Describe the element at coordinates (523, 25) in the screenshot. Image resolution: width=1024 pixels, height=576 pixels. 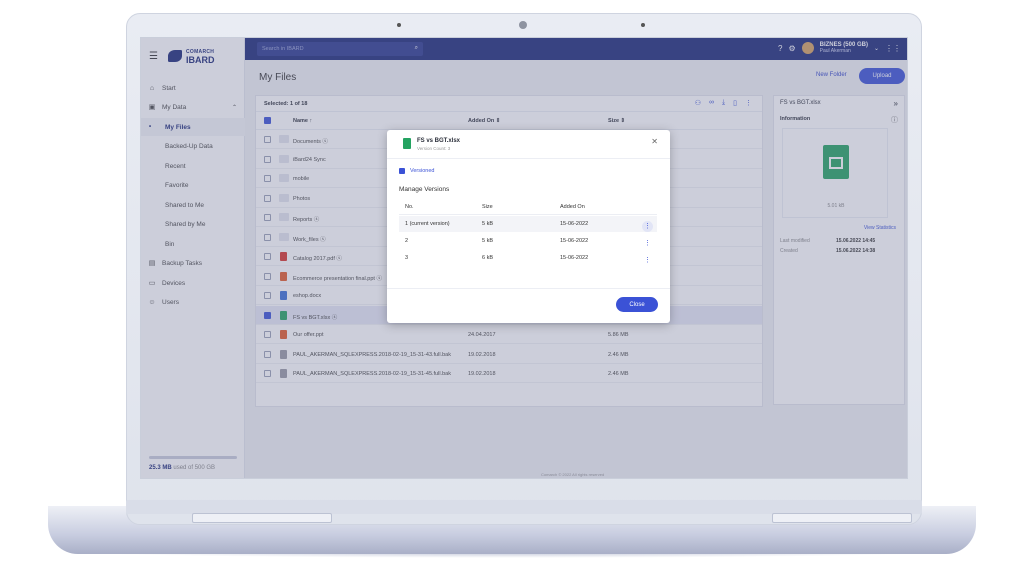
I see `camera` at that location.